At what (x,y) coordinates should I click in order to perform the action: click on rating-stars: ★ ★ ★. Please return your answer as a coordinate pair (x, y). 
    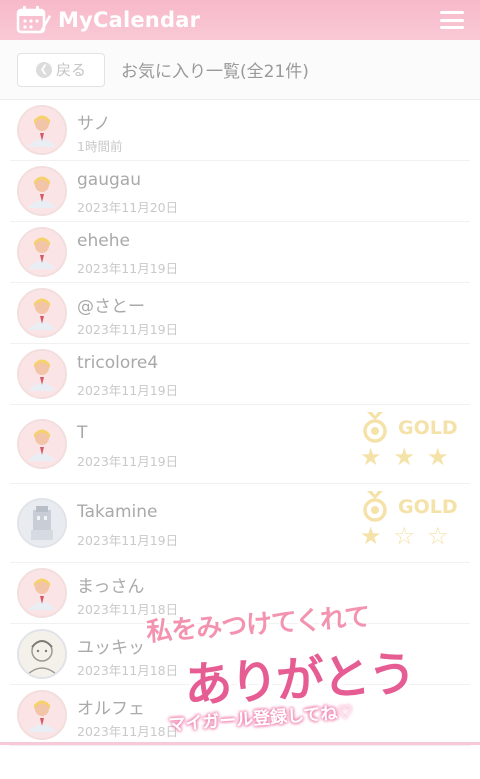
    Looking at the image, I should click on (404, 457).